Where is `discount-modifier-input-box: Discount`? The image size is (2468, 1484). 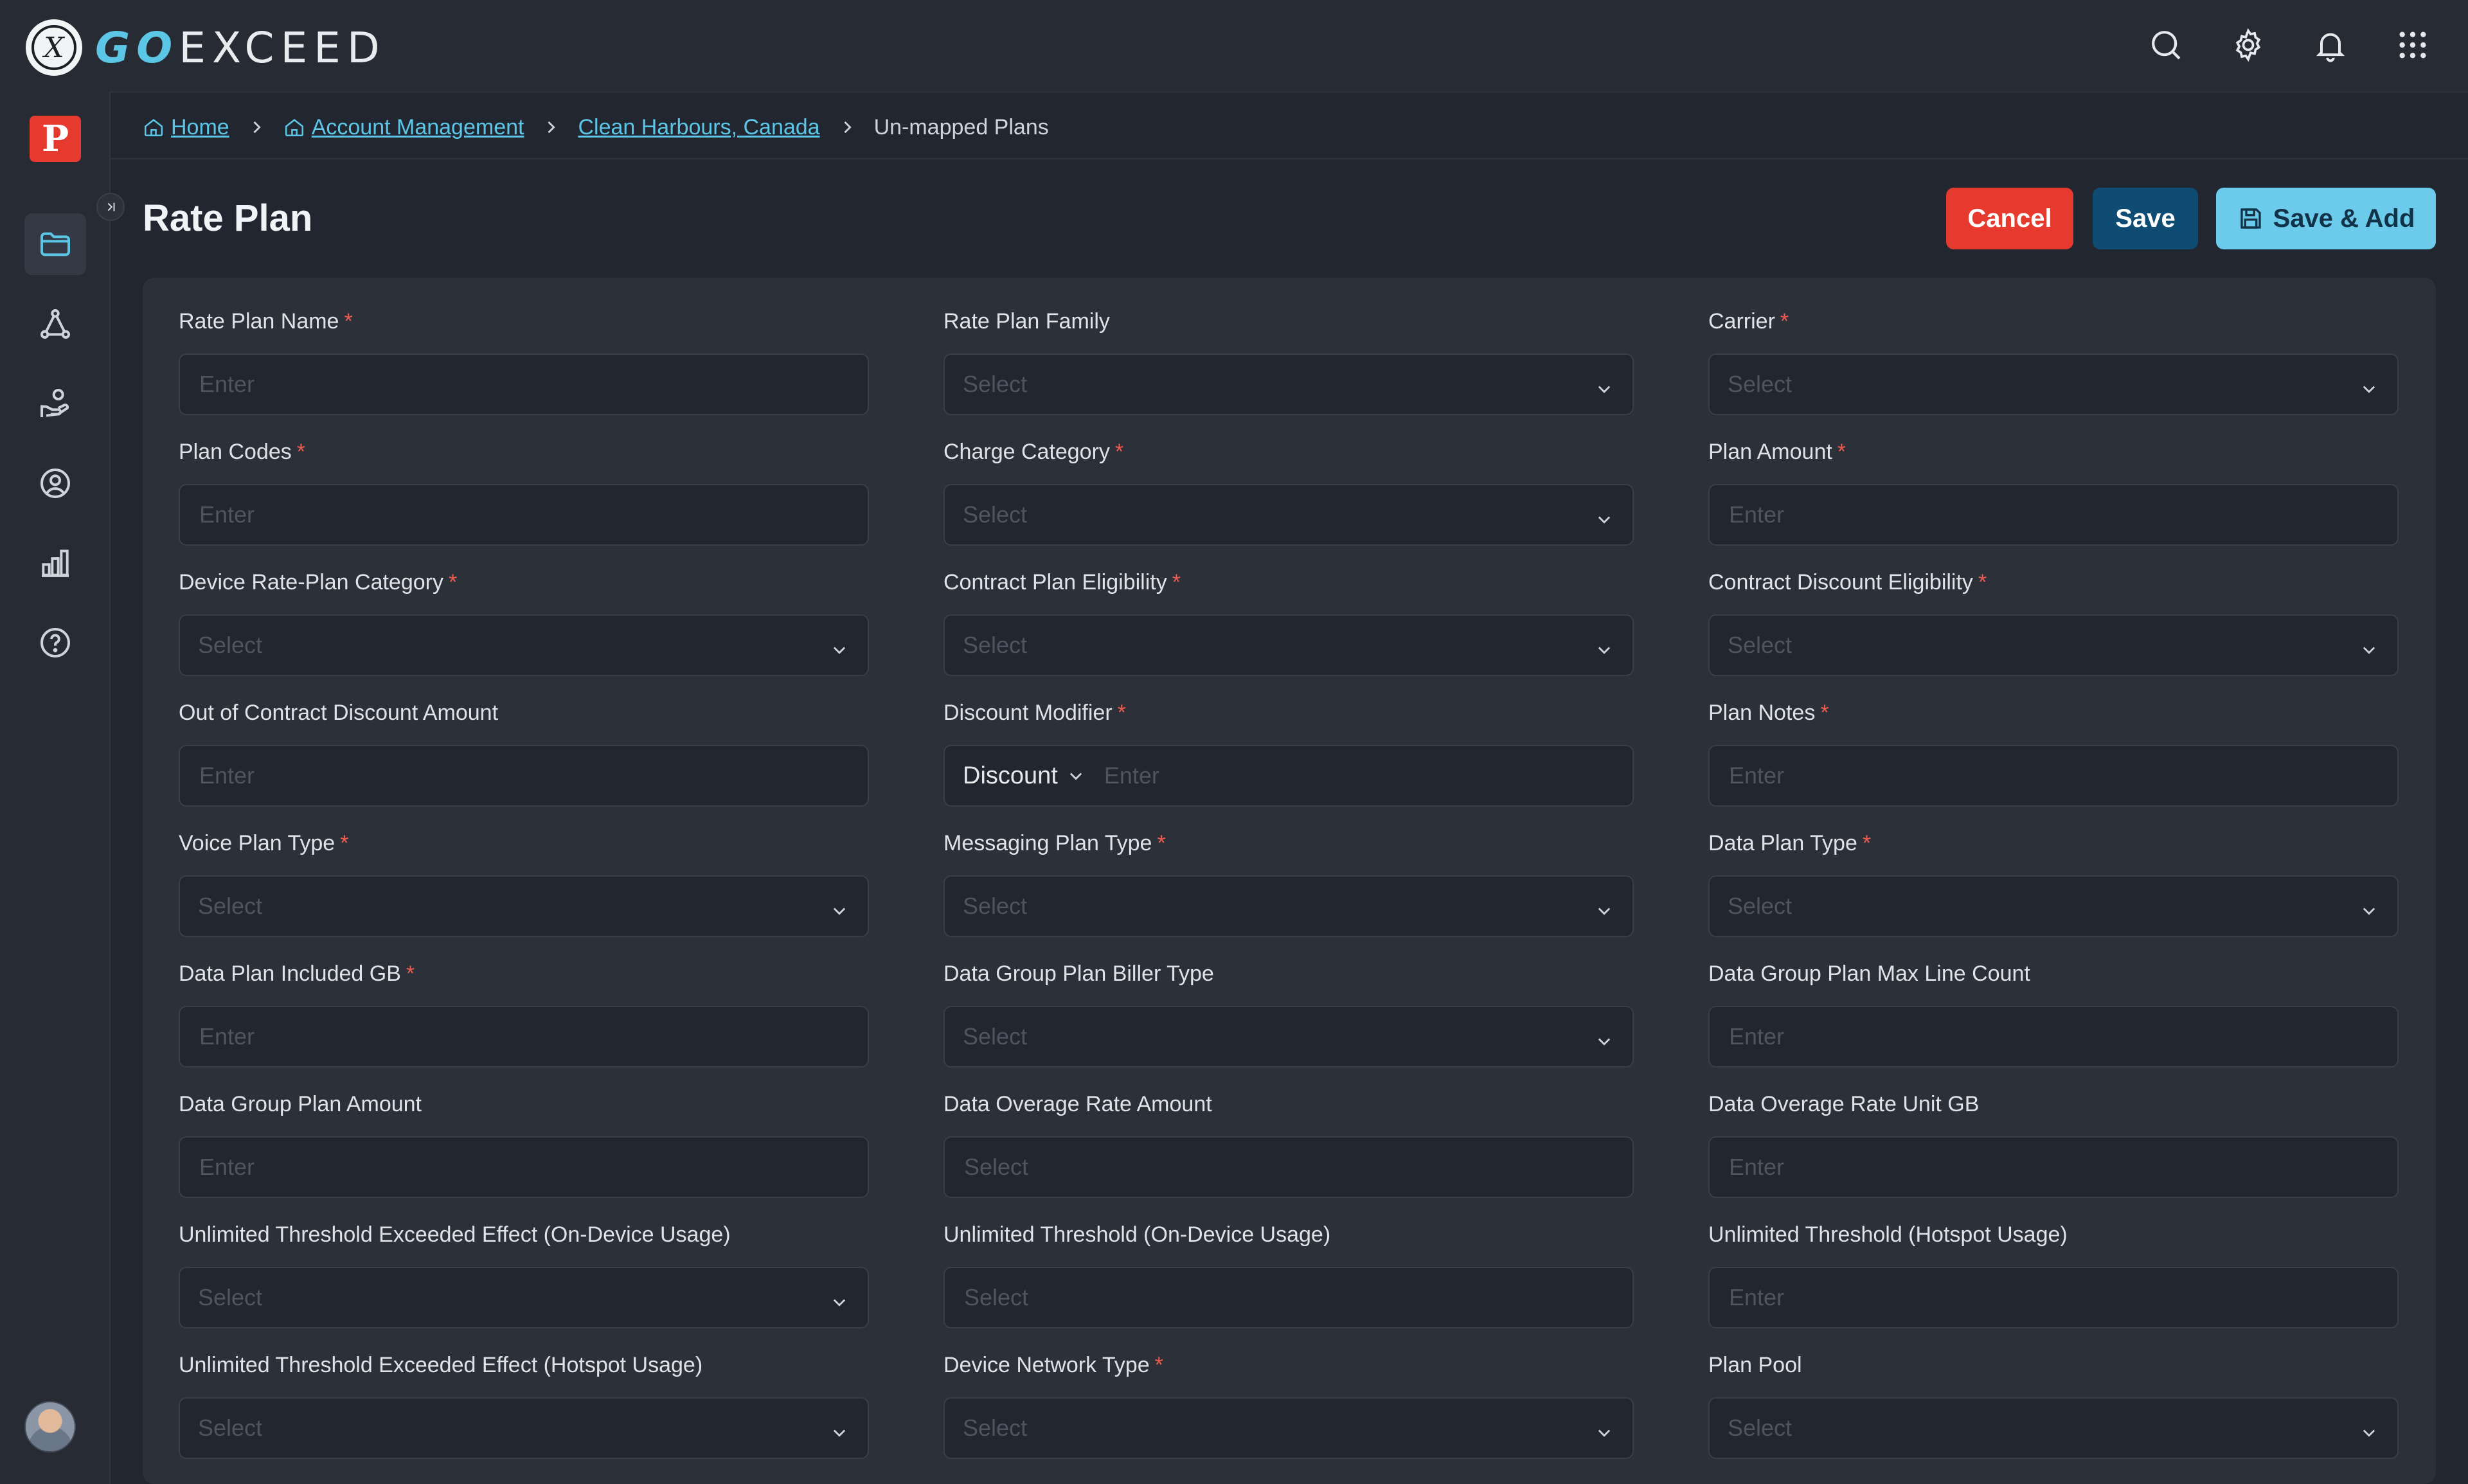 discount-modifier-input-box: Discount is located at coordinates (1288, 776).